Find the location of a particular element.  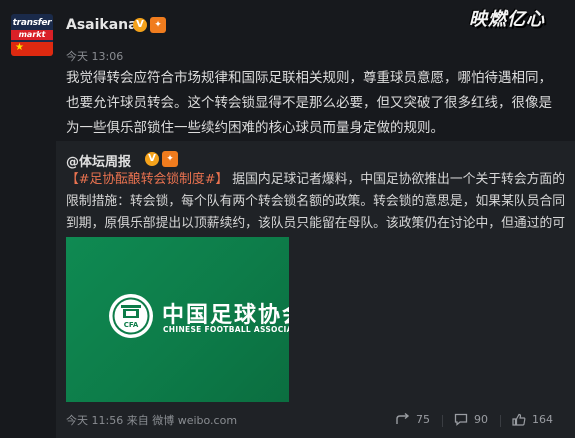

action-bar: 75 90 164 is located at coordinates (474, 419).